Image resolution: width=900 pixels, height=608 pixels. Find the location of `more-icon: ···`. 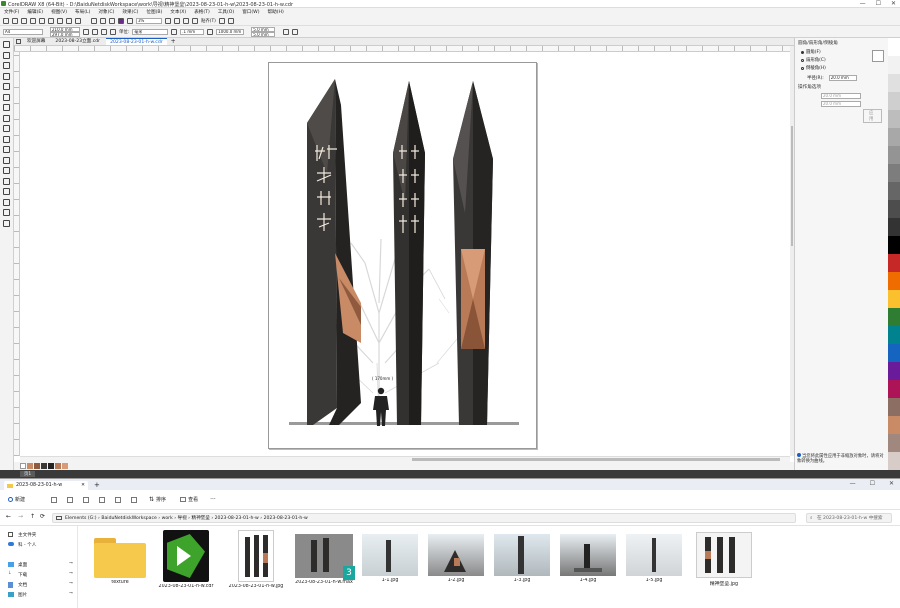

more-icon: ··· is located at coordinates (213, 499).